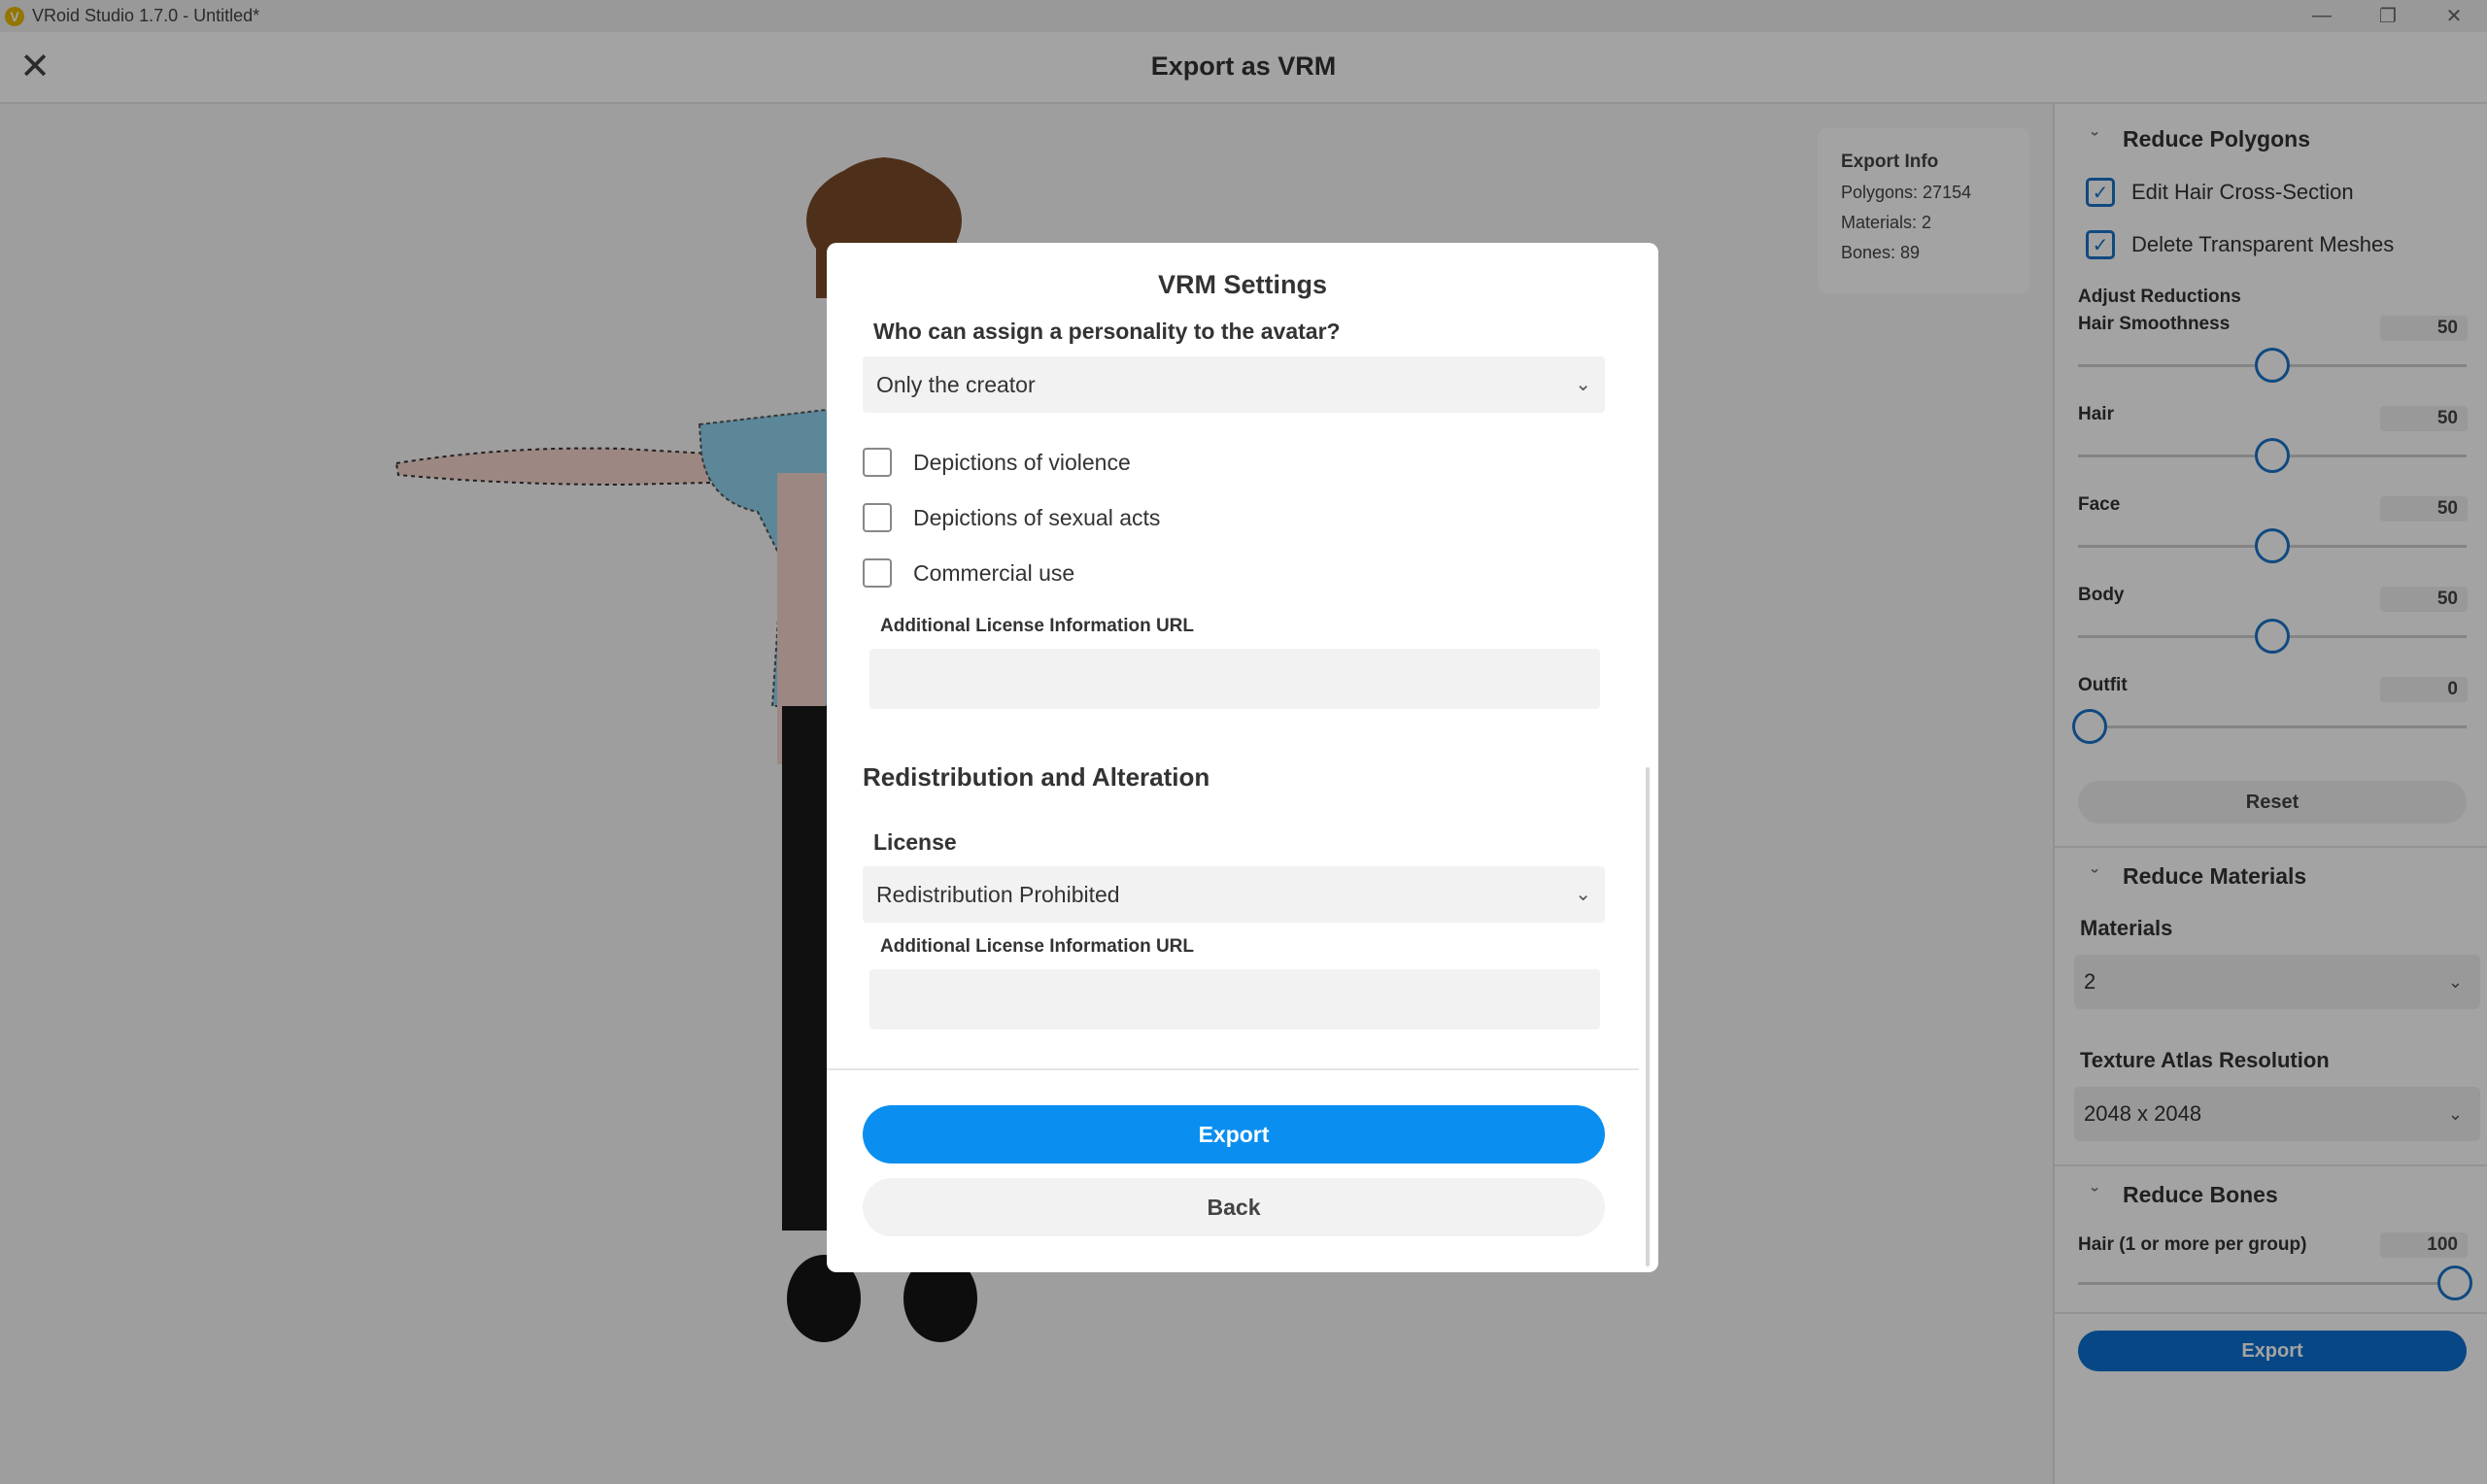 Image resolution: width=2487 pixels, height=1484 pixels. I want to click on additional-url-label: Additional License Information URL, so click(1037, 626).